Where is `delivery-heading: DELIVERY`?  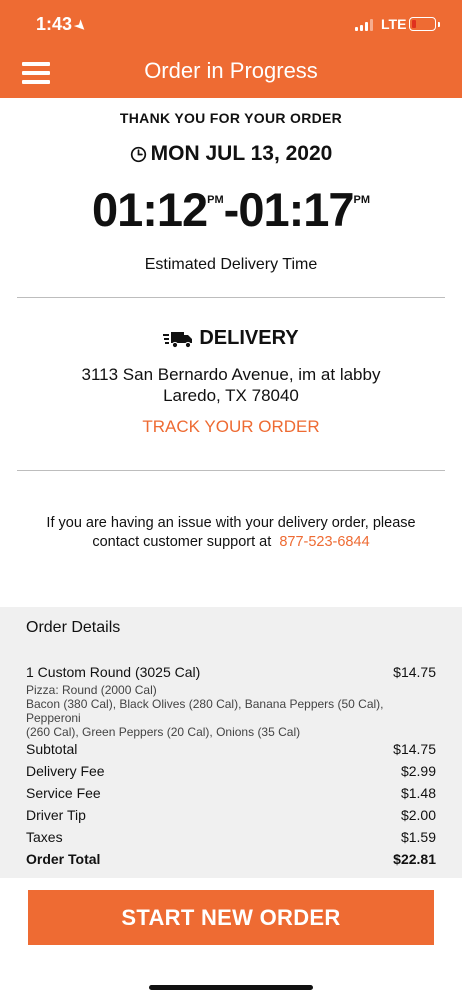 delivery-heading: DELIVERY is located at coordinates (231, 338).